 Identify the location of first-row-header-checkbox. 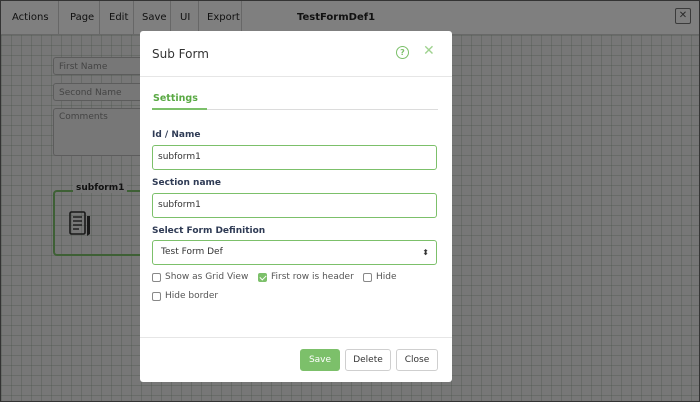
(262, 277).